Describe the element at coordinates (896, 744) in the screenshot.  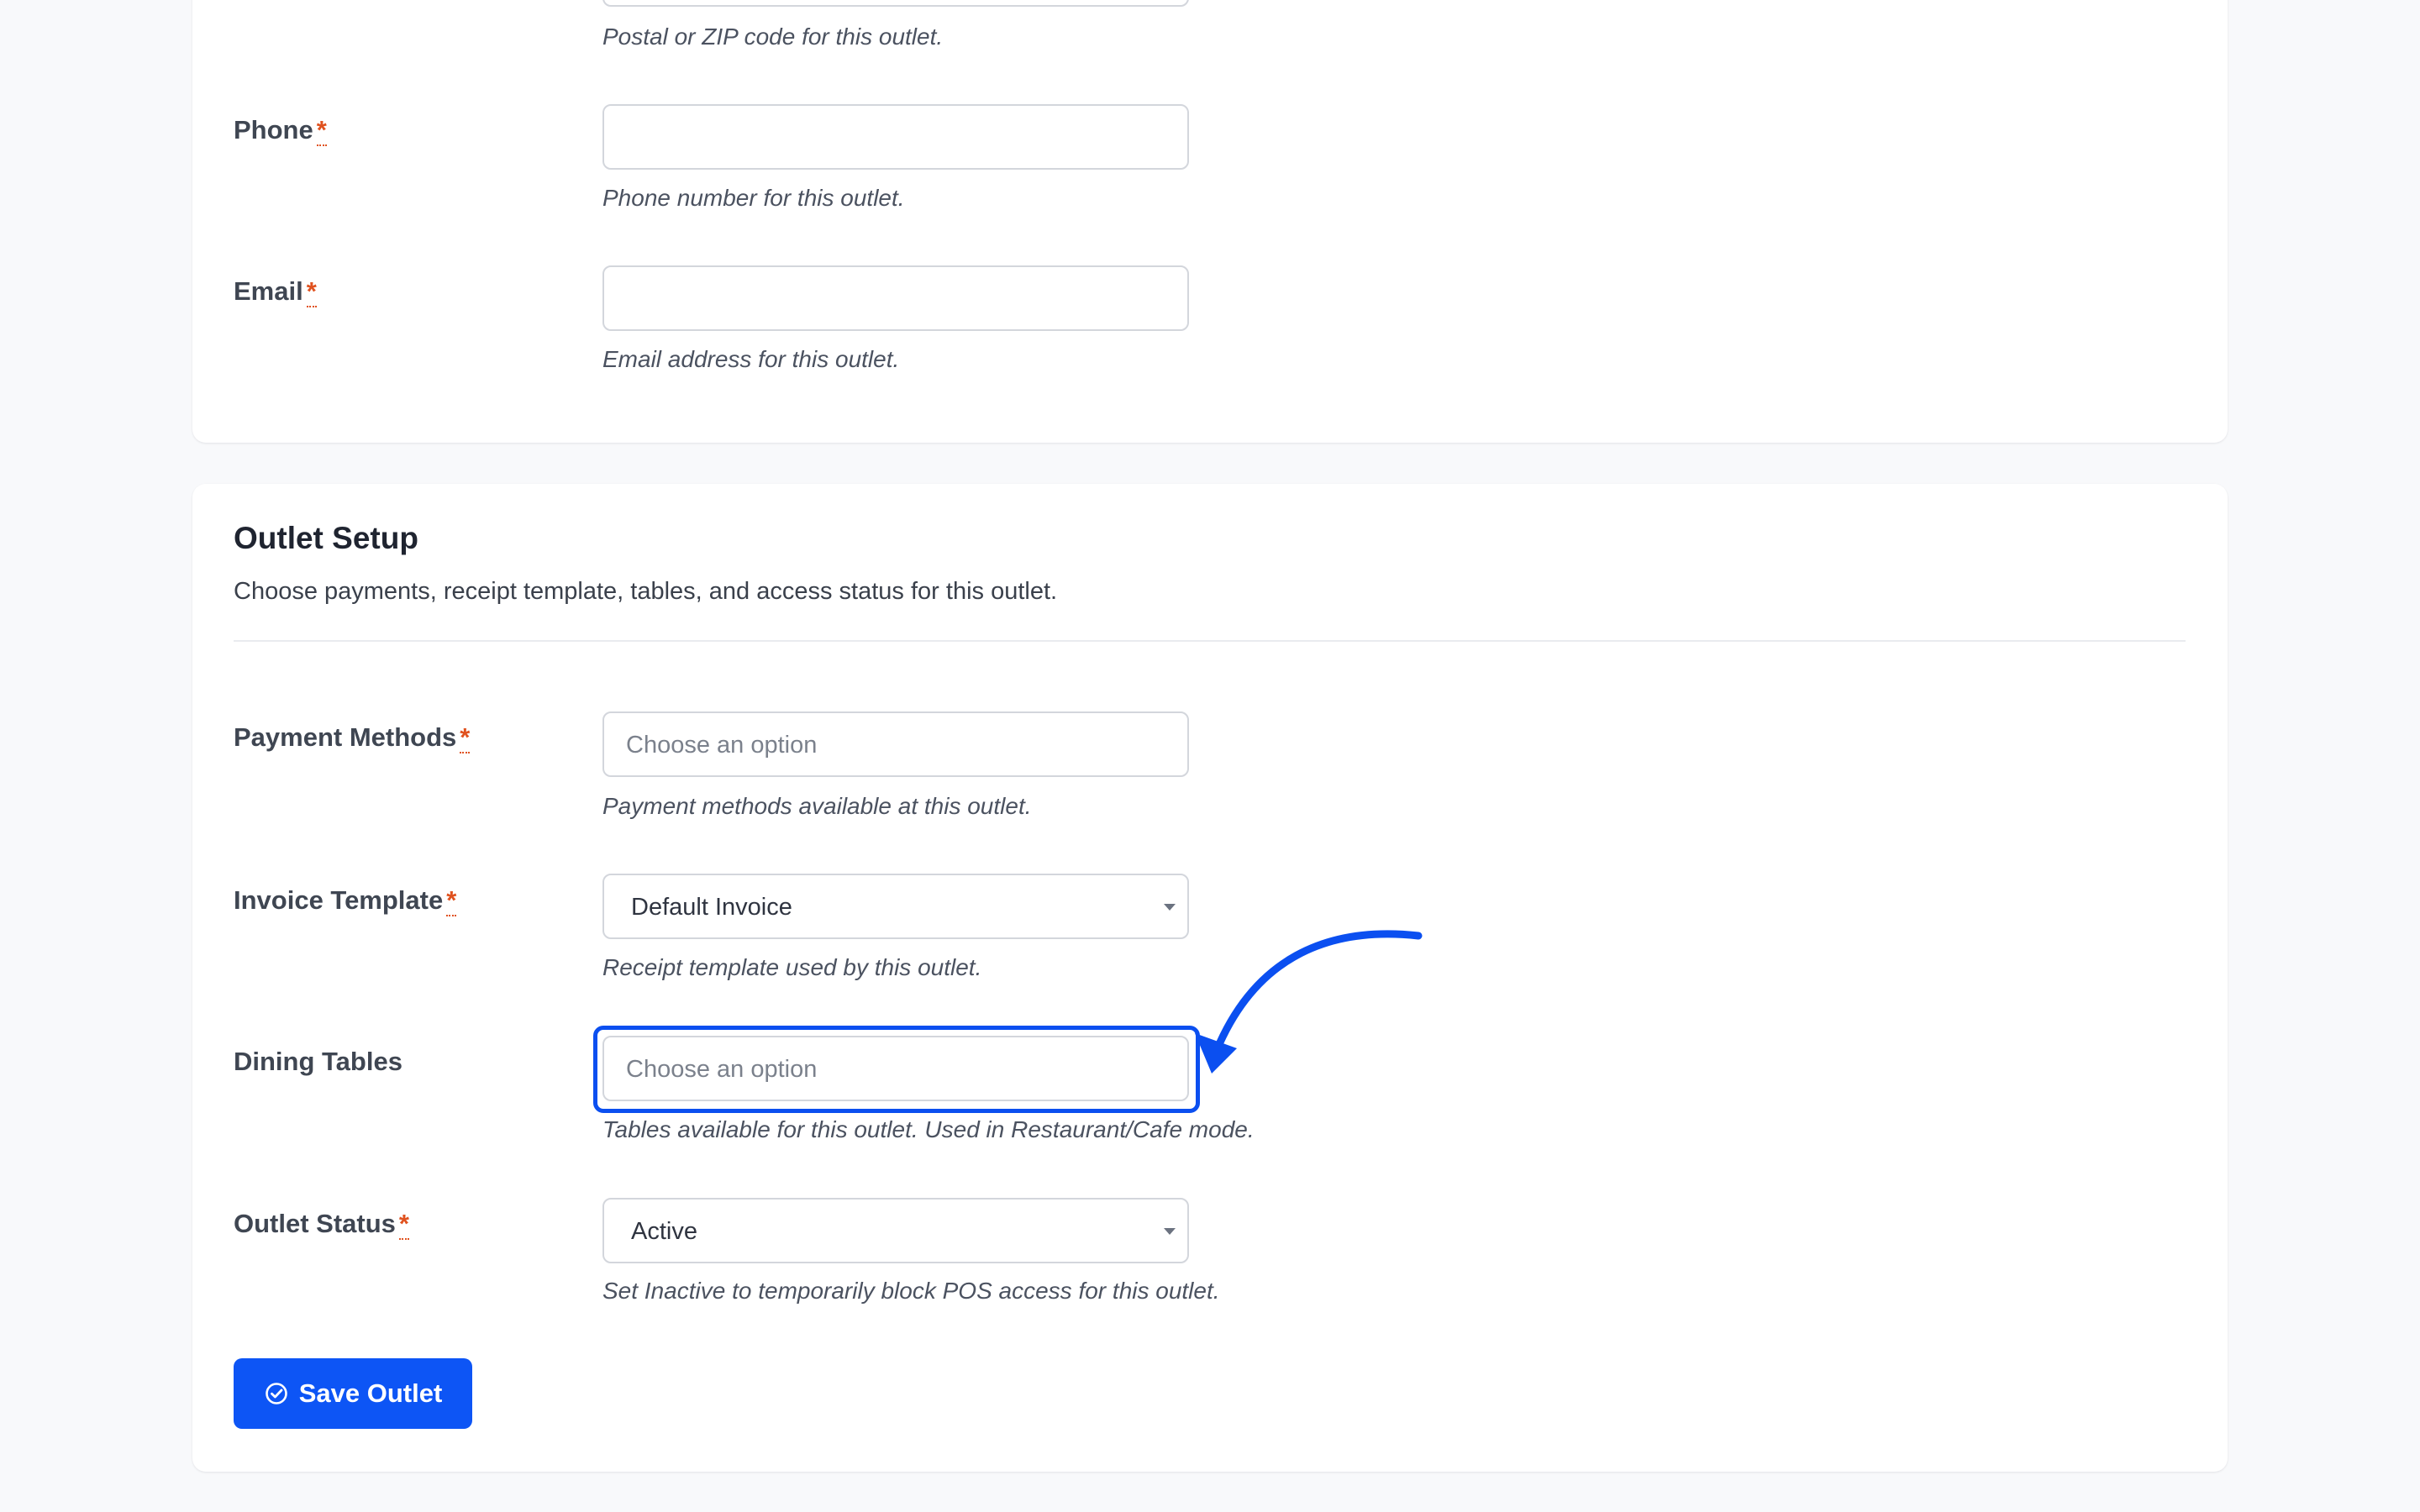
I see `payment-methods-select: Choose an option` at that location.